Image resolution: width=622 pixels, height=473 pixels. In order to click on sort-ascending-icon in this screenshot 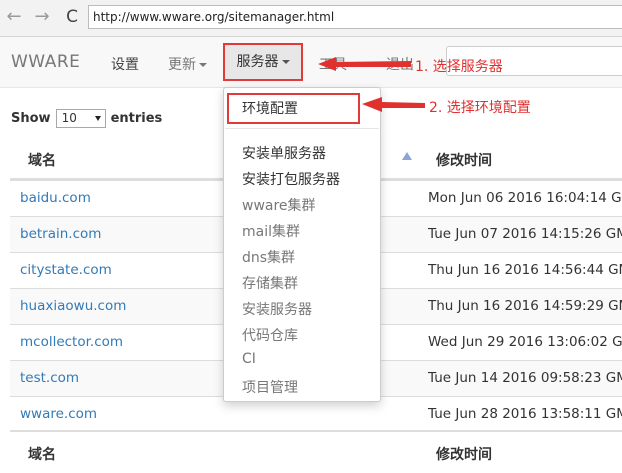, I will do `click(407, 156)`.